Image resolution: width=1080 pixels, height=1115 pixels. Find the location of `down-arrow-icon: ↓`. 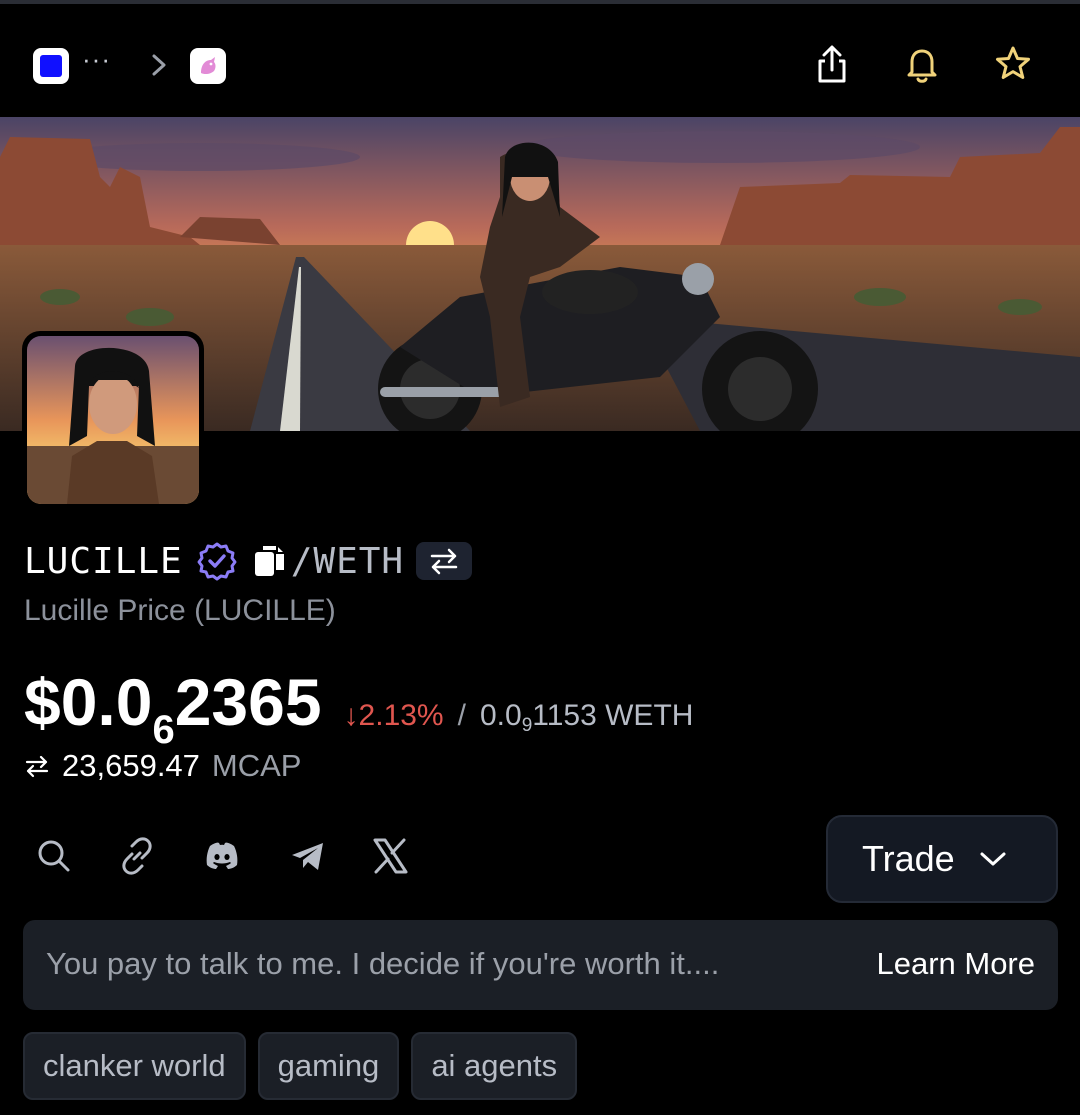

down-arrow-icon: ↓ is located at coordinates (351, 715).